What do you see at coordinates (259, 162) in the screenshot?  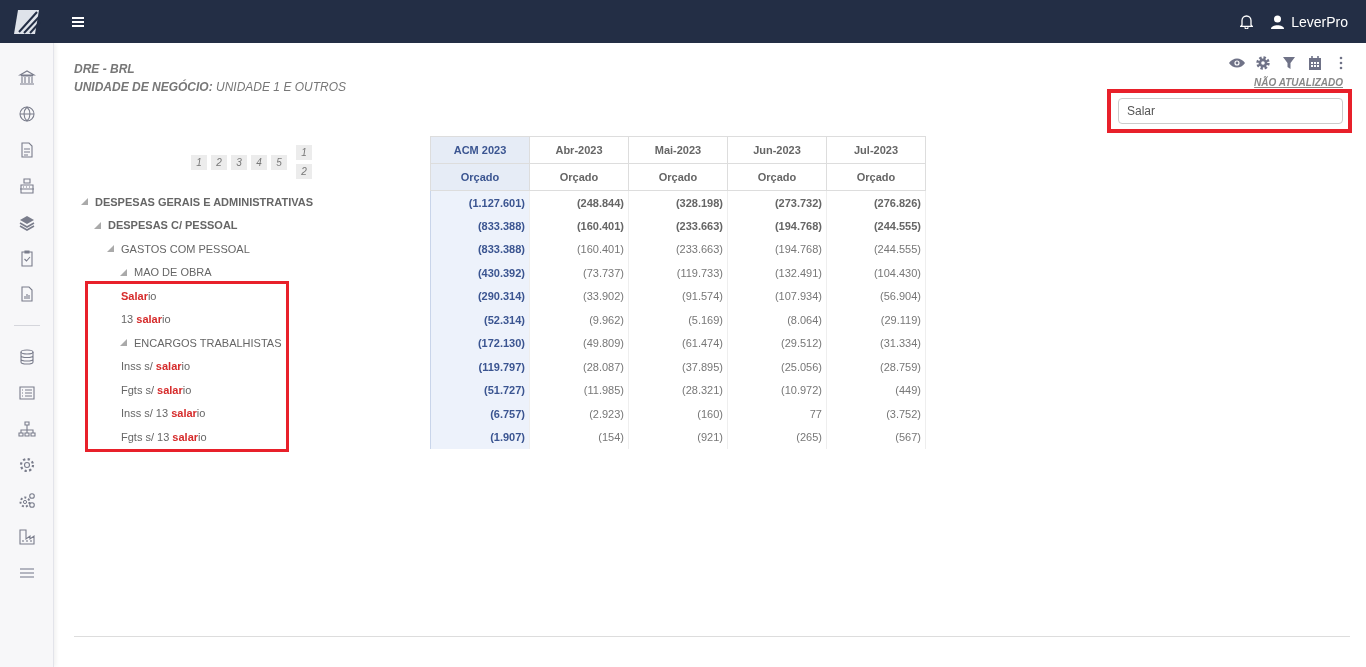 I see `level-button: 4` at bounding box center [259, 162].